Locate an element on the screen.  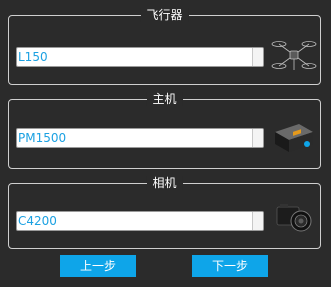
drone-icon is located at coordinates (294, 55).